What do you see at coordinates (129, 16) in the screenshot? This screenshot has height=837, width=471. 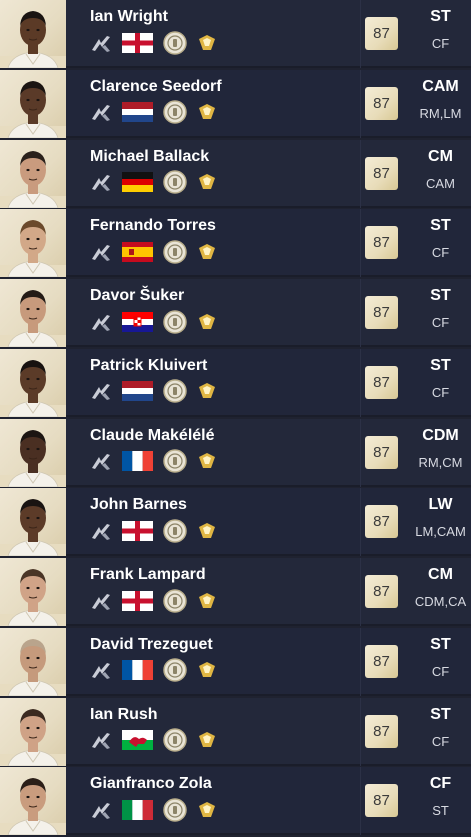 I see `player-name: Ian Wright` at bounding box center [129, 16].